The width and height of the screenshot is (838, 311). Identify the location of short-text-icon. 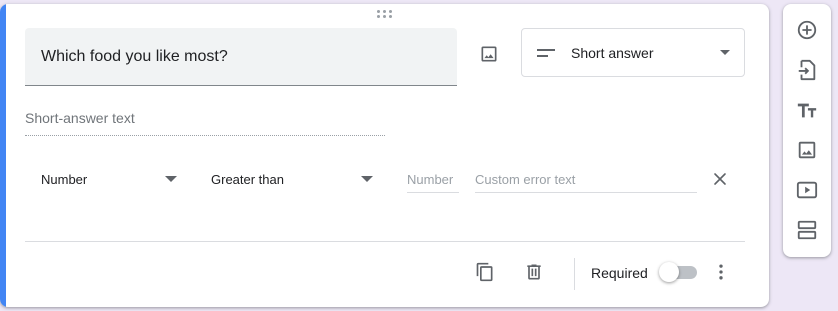
(546, 53).